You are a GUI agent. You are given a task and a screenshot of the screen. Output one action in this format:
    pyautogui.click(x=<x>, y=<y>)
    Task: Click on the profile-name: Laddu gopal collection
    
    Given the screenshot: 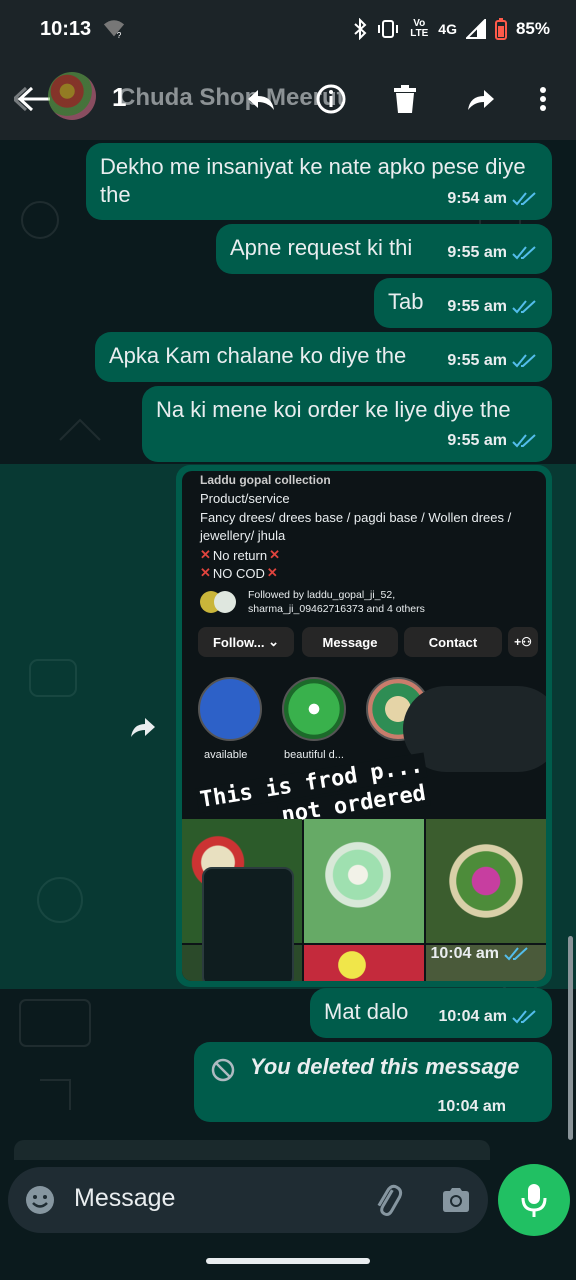 What is the action you would take?
    pyautogui.click(x=265, y=480)
    